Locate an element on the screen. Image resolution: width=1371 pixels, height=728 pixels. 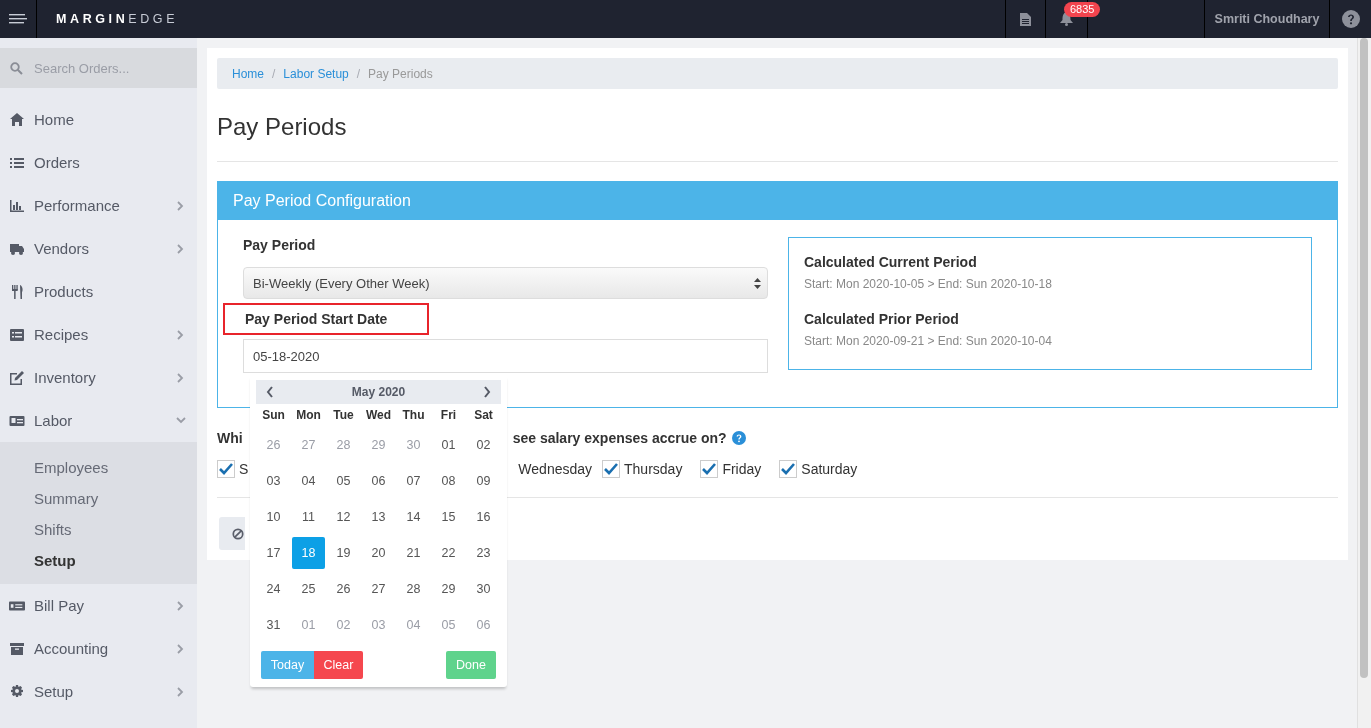
notification-count: 6835 is located at coordinates (1082, 9).